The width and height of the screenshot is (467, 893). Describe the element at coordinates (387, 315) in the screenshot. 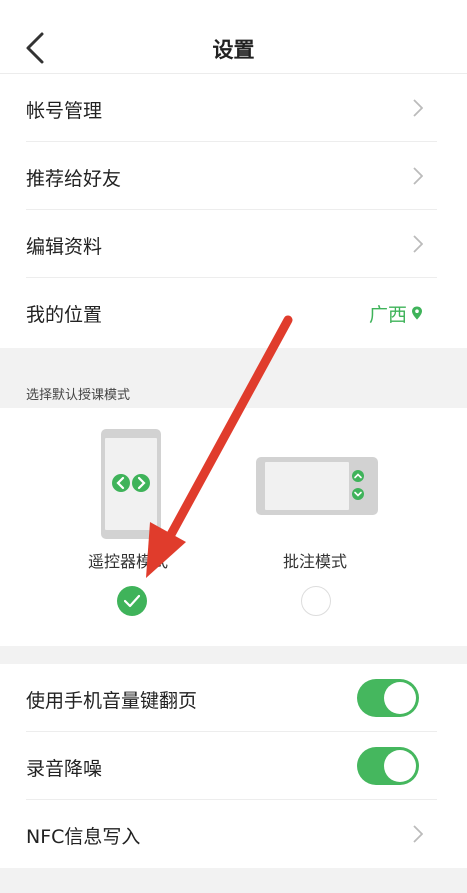

I see `location-value: 广西` at that location.